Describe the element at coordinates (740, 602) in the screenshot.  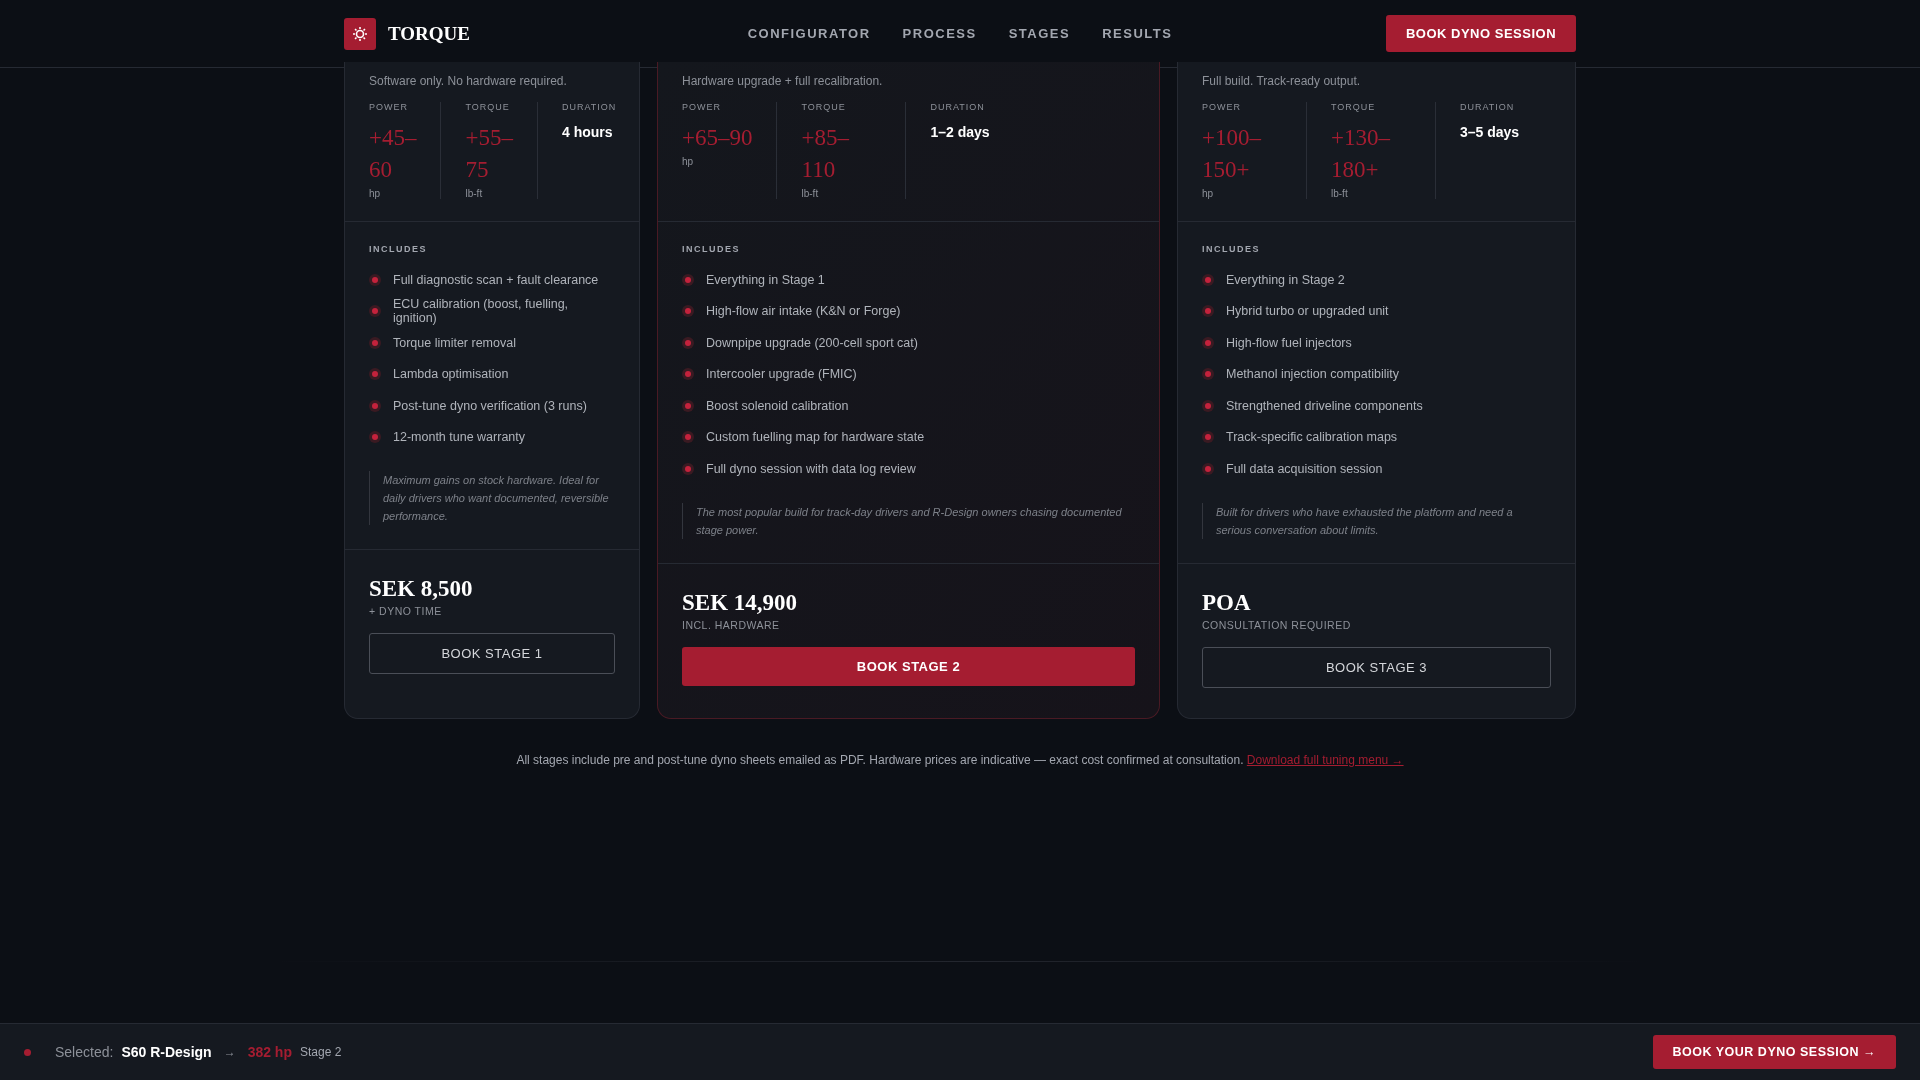
I see `stage-price: SEK 14,900` at that location.